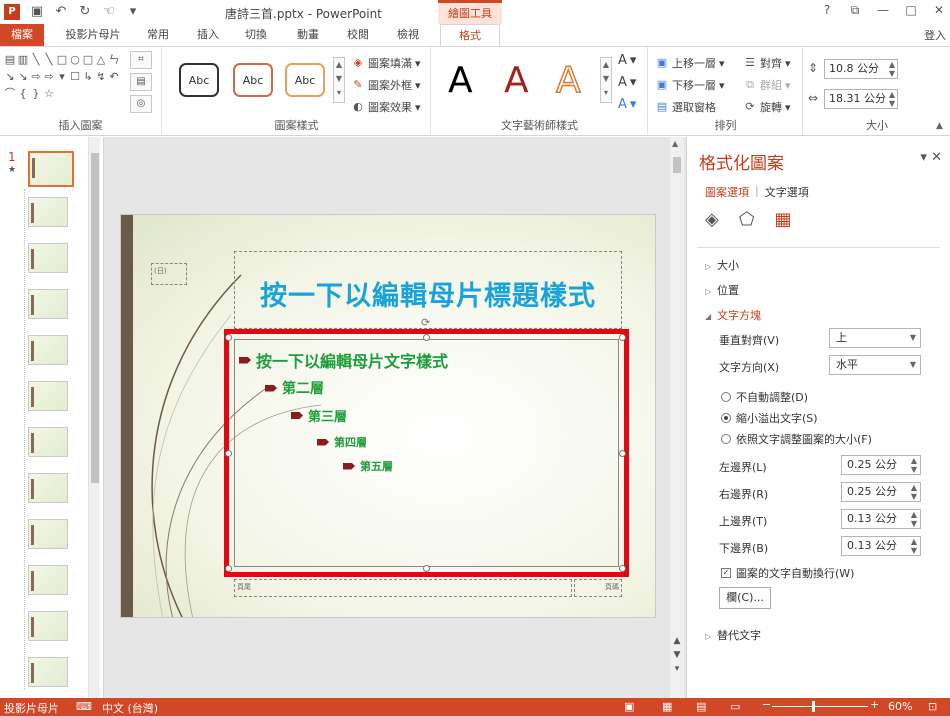 Image resolution: width=950 pixels, height=716 pixels. Describe the element at coordinates (93, 35) in the screenshot. I see `tab-slide-master: 投影片母片` at that location.